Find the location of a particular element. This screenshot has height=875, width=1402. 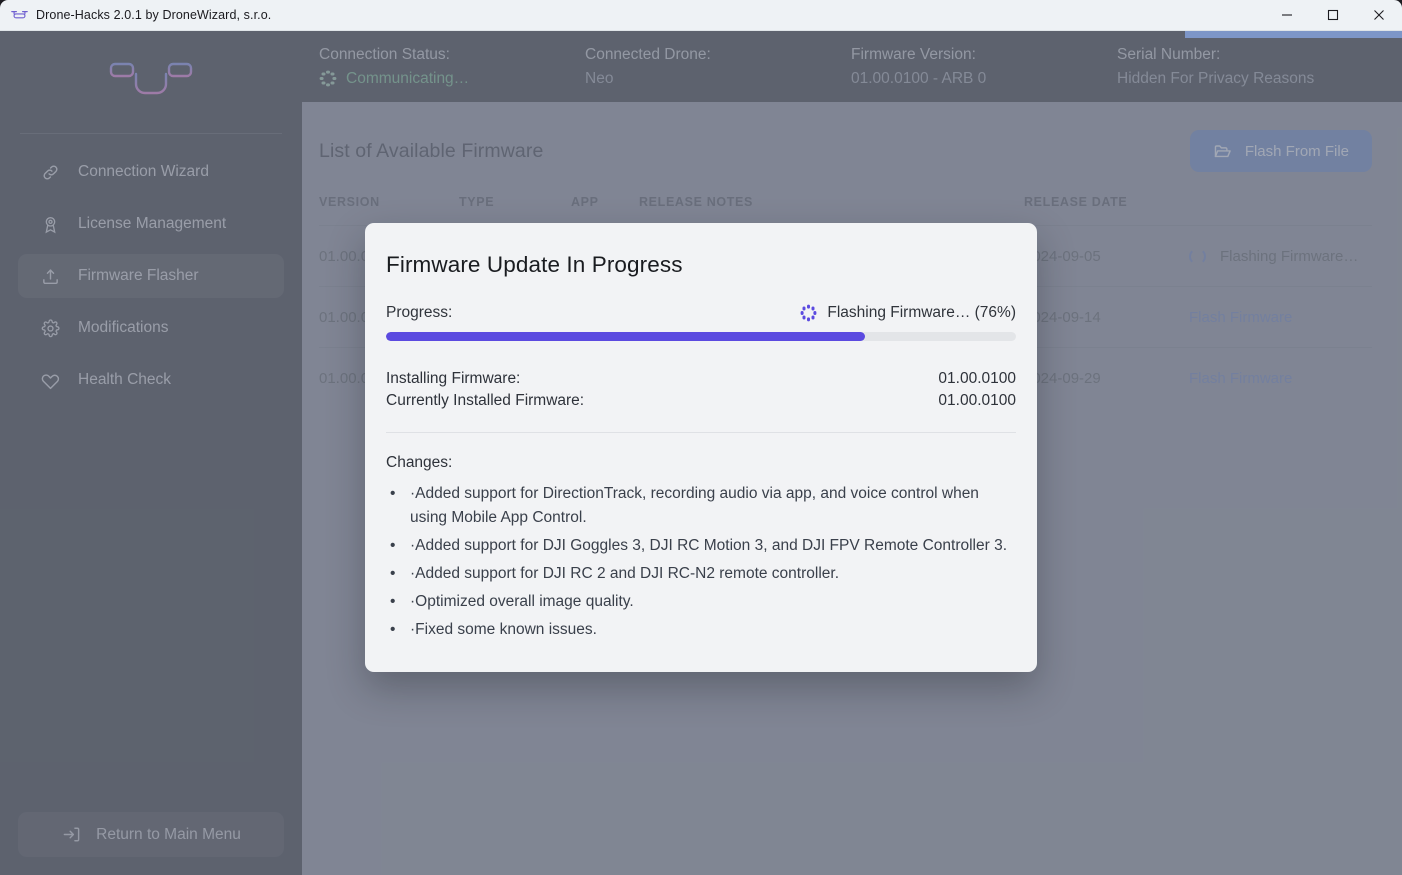

progress-bar is located at coordinates (701, 336).